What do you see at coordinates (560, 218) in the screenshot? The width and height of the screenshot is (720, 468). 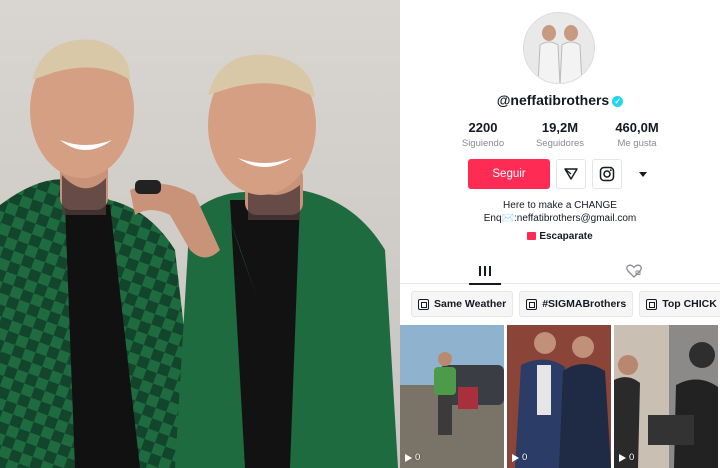 I see `bio-email: Enq✉️:neffatibrothers@gmail.com` at bounding box center [560, 218].